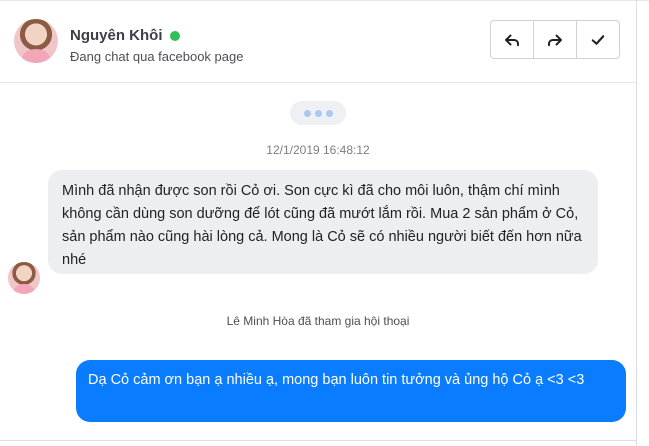 The height and width of the screenshot is (446, 649). Describe the element at coordinates (175, 36) in the screenshot. I see `online-status-icon` at that location.